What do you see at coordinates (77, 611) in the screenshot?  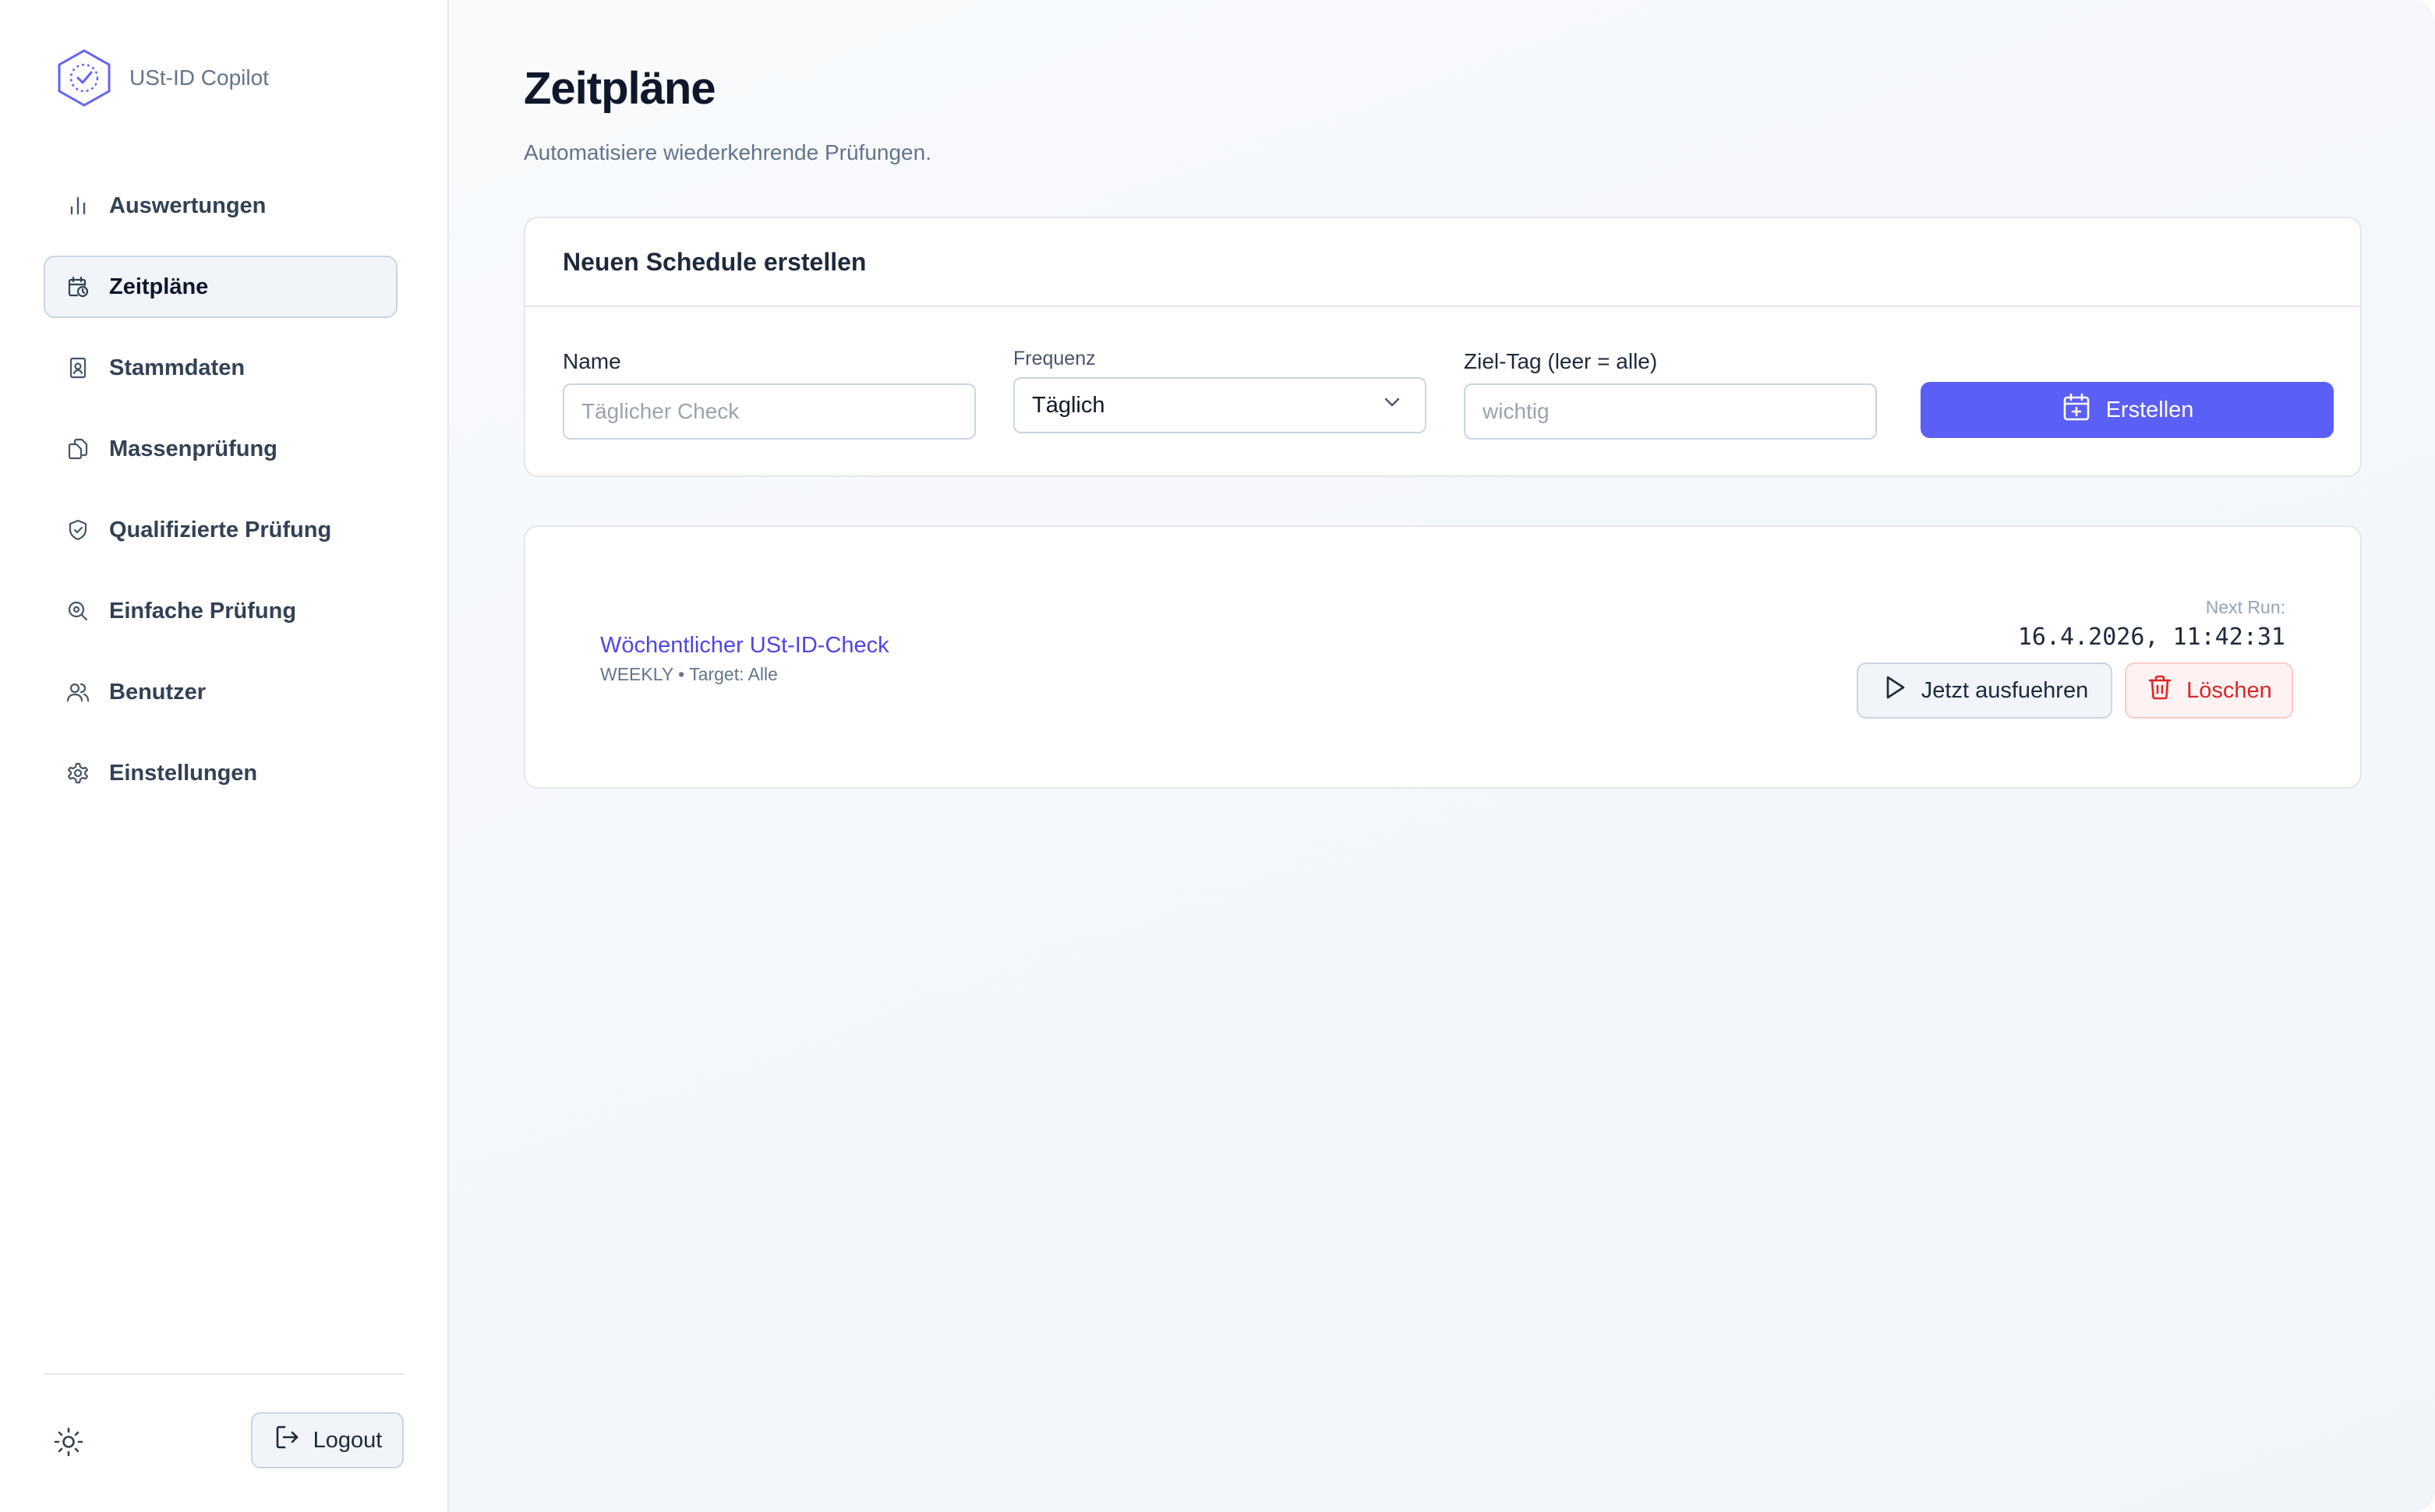 I see `search-icon` at bounding box center [77, 611].